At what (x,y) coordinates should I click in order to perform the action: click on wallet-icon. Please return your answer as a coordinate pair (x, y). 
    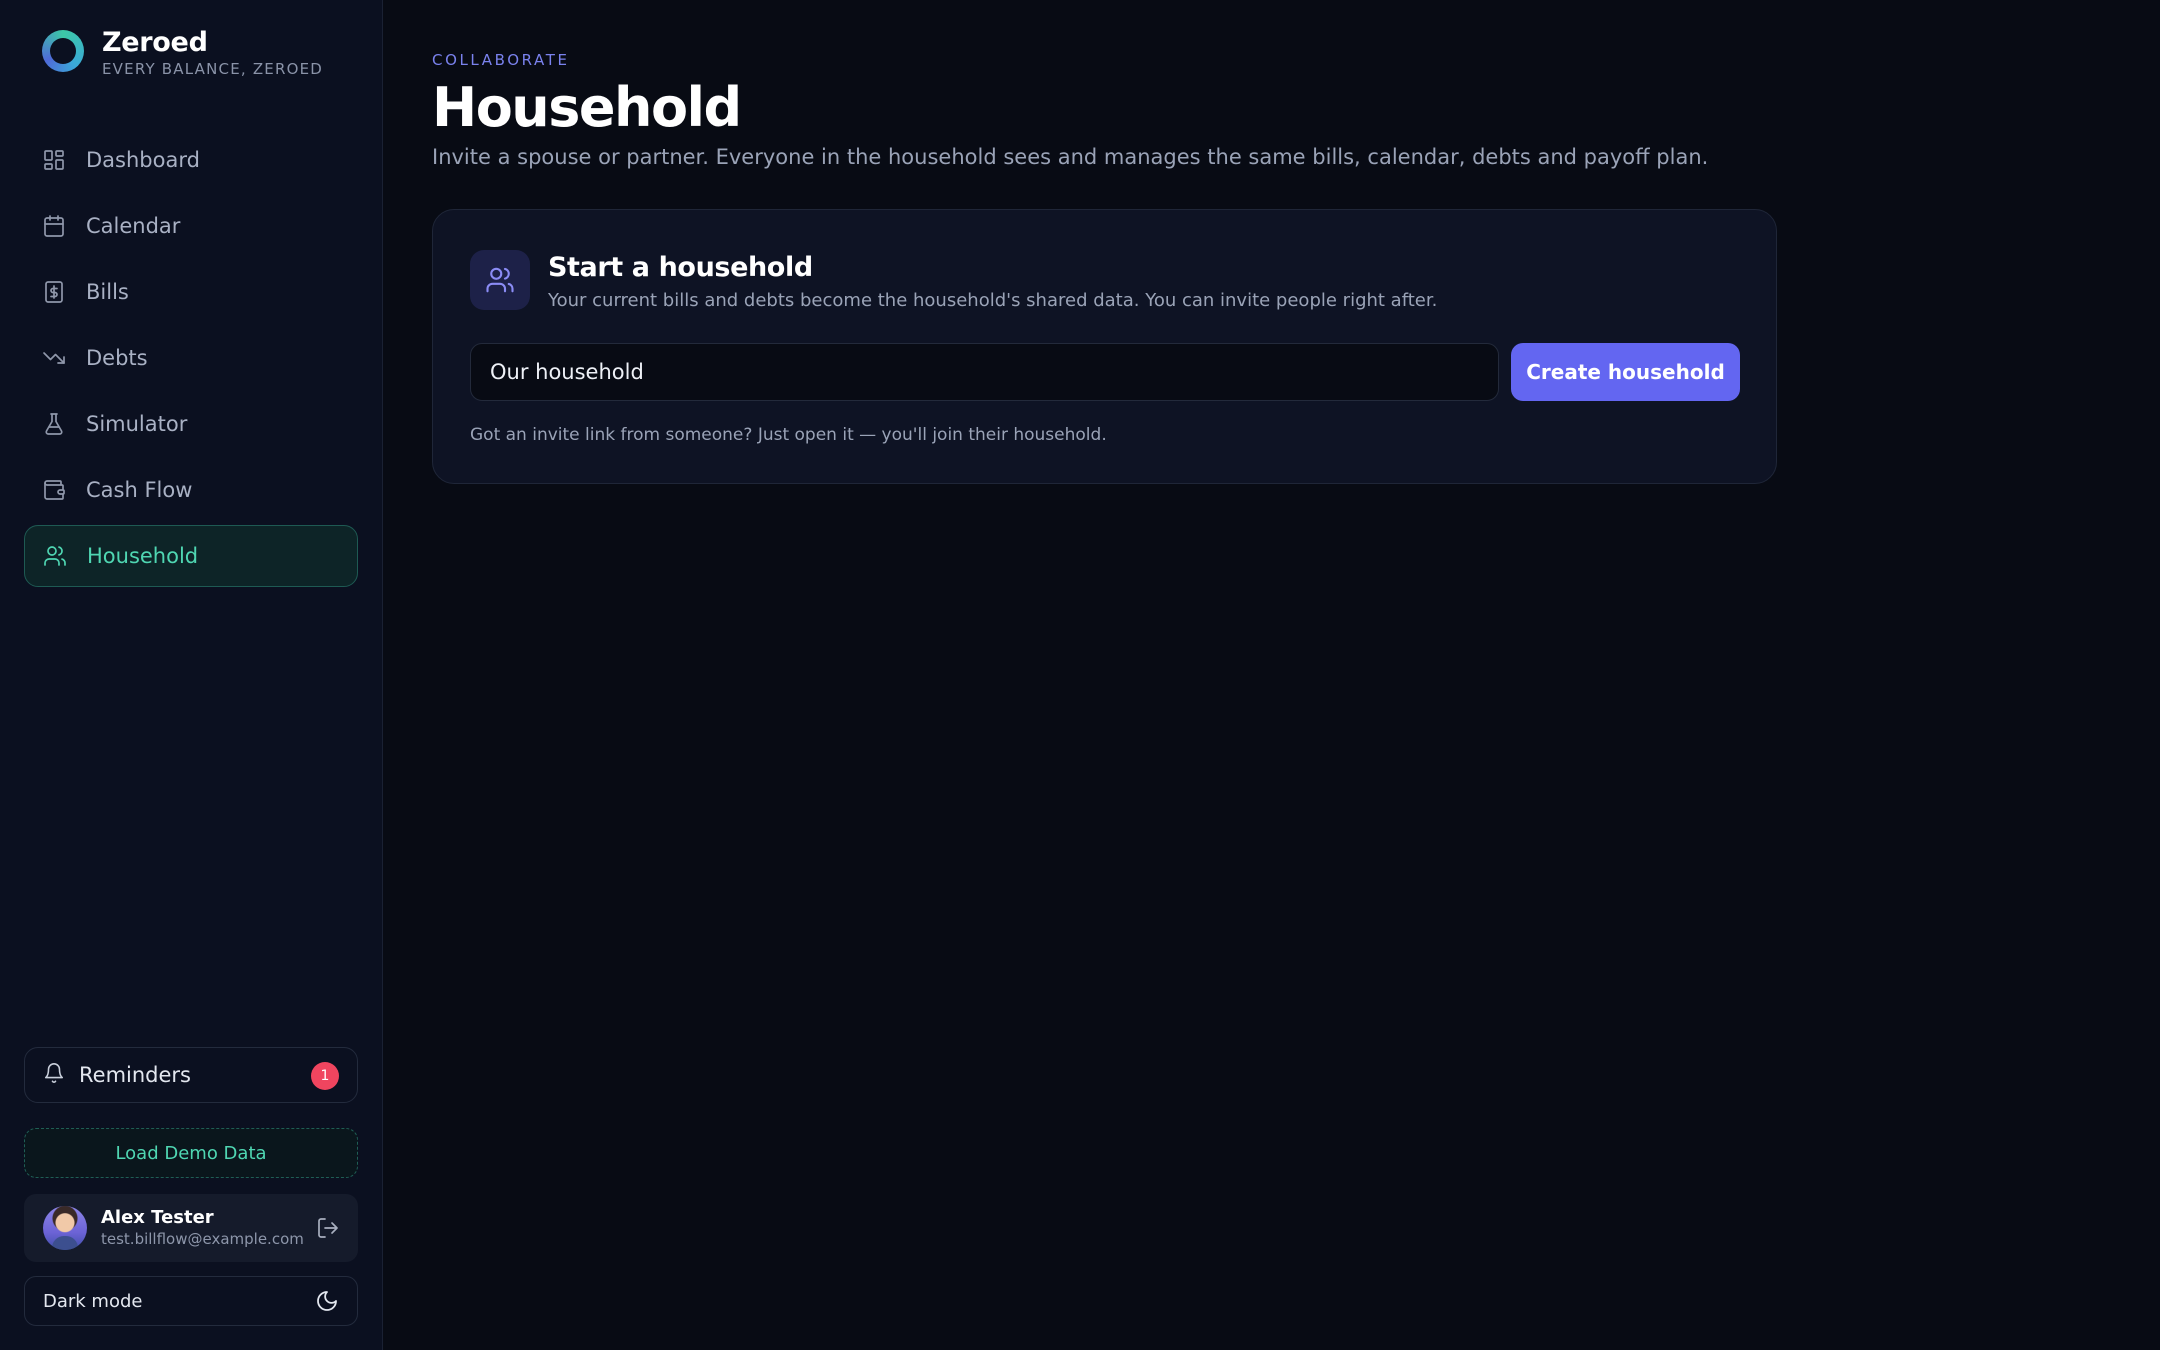
    Looking at the image, I should click on (54, 490).